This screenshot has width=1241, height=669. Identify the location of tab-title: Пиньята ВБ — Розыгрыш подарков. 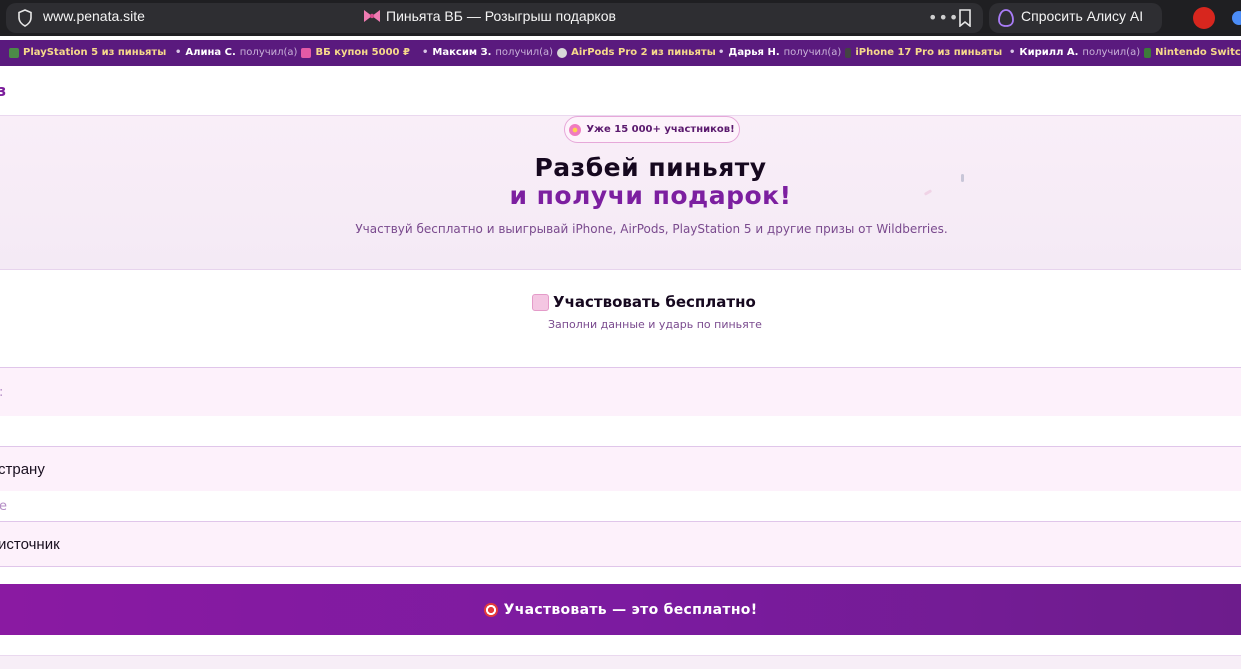
(489, 16).